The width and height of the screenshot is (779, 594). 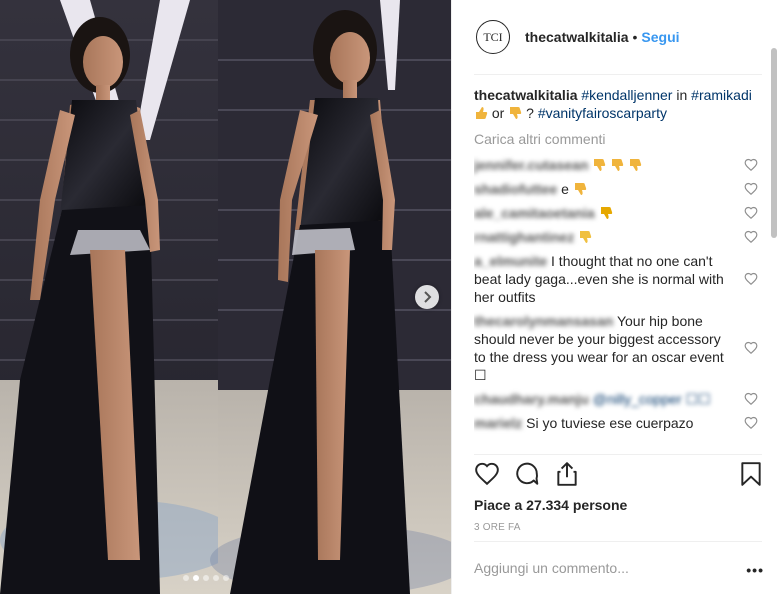 I want to click on page-scrollbar, so click(x=774, y=143).